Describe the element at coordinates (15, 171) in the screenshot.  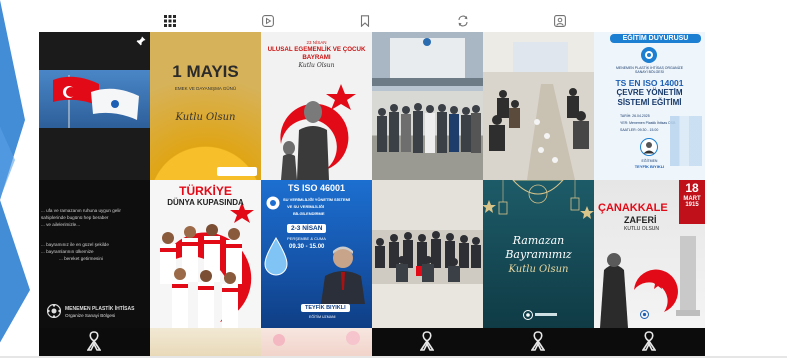
I see `decorative-shape` at that location.